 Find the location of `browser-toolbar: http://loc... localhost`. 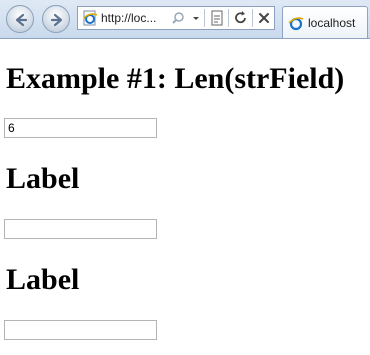

browser-toolbar: http://loc... localhost is located at coordinates (185, 19).